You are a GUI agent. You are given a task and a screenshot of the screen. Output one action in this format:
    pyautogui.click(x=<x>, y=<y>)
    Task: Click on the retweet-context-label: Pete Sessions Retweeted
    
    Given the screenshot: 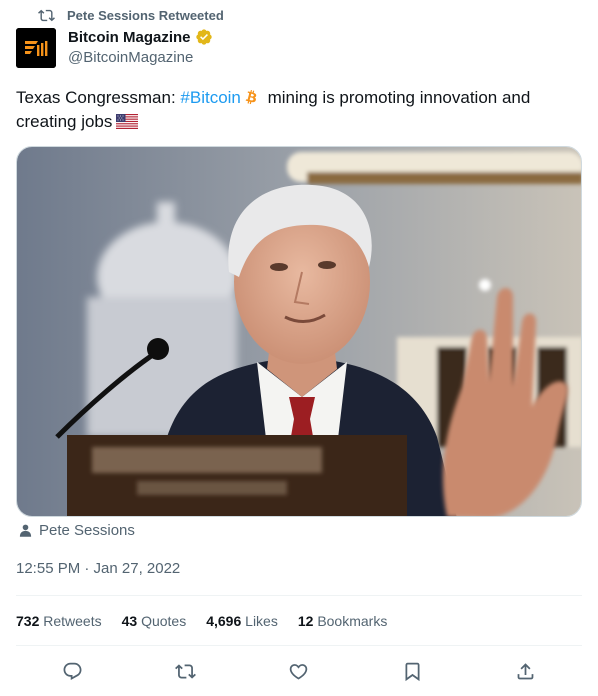 What is the action you would take?
    pyautogui.click(x=145, y=15)
    